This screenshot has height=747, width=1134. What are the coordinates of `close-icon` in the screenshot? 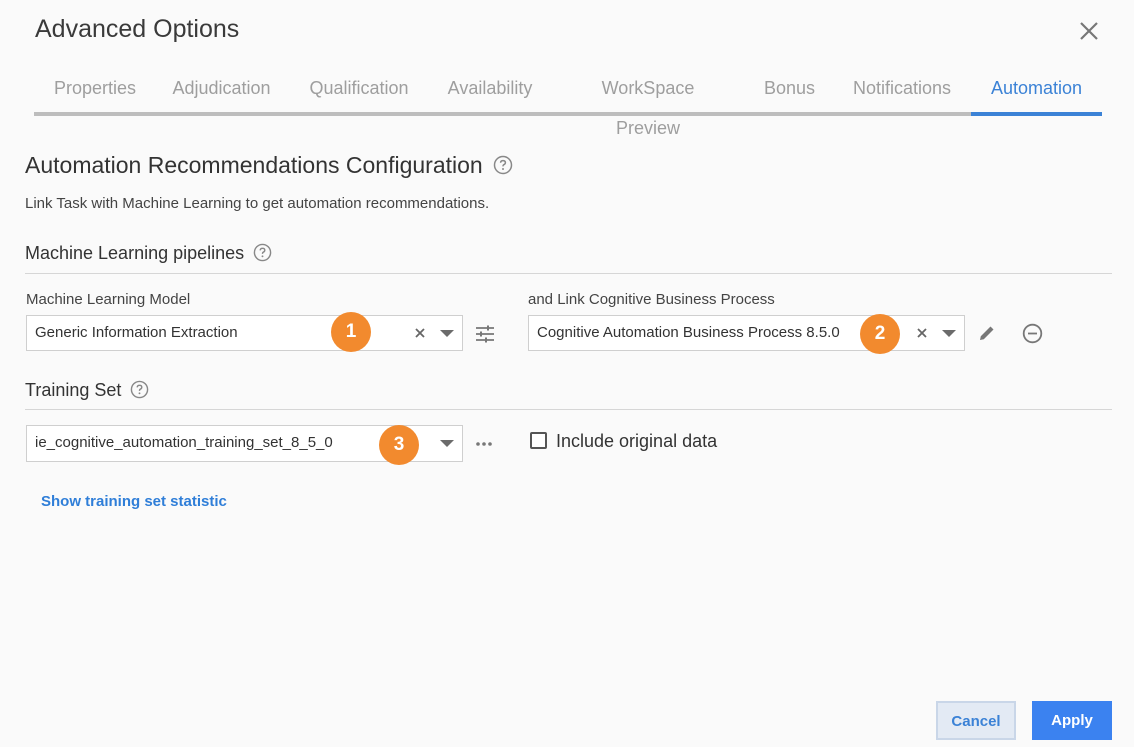 It's located at (1089, 31).